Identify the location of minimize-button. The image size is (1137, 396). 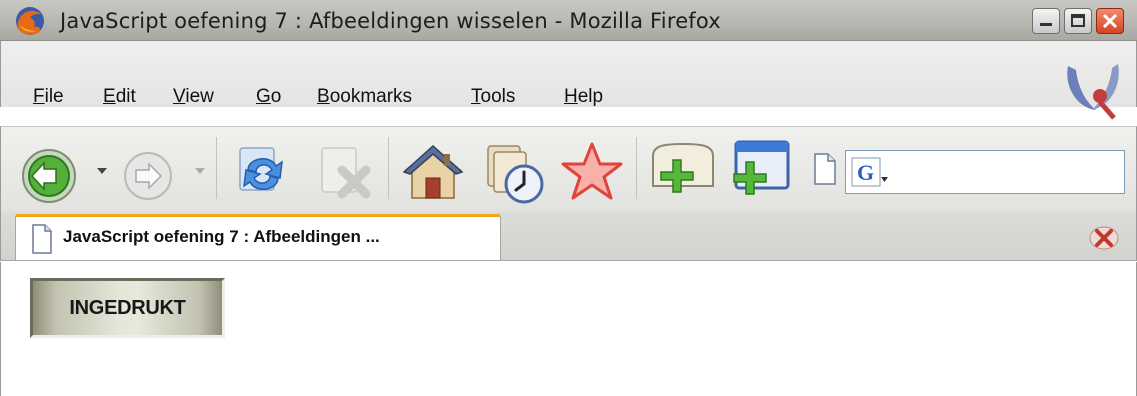
(1046, 21).